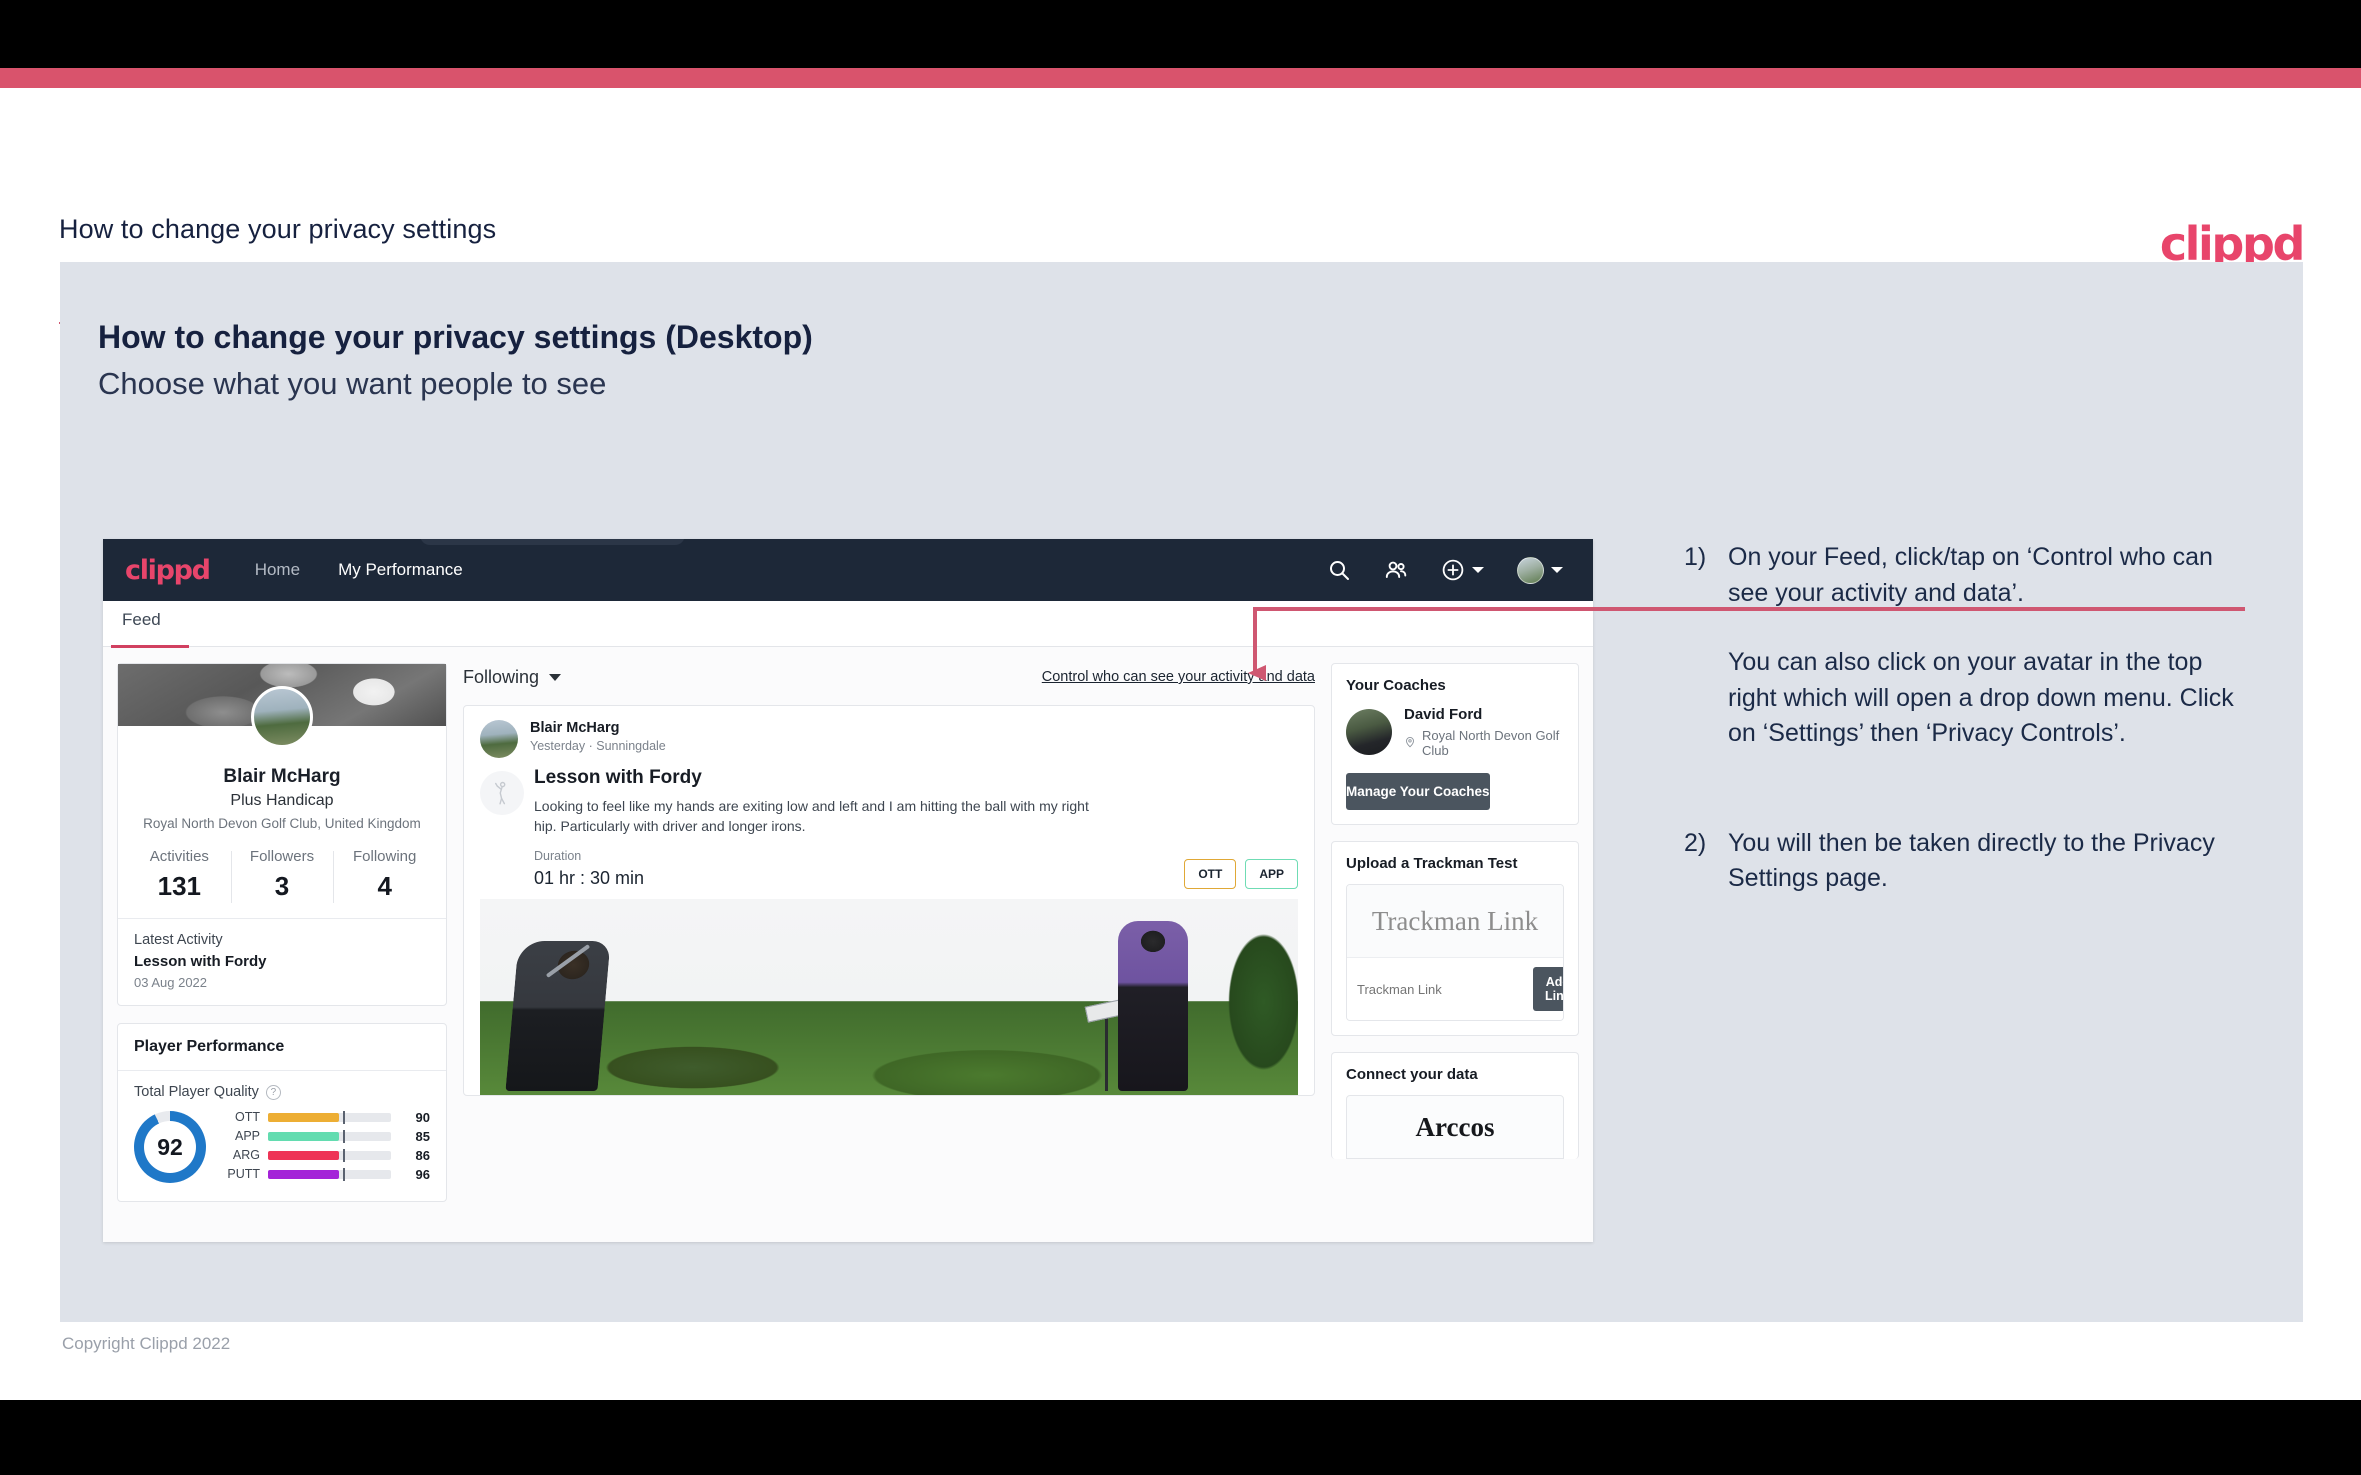  I want to click on profile-handicap: Plus Handicap, so click(282, 800).